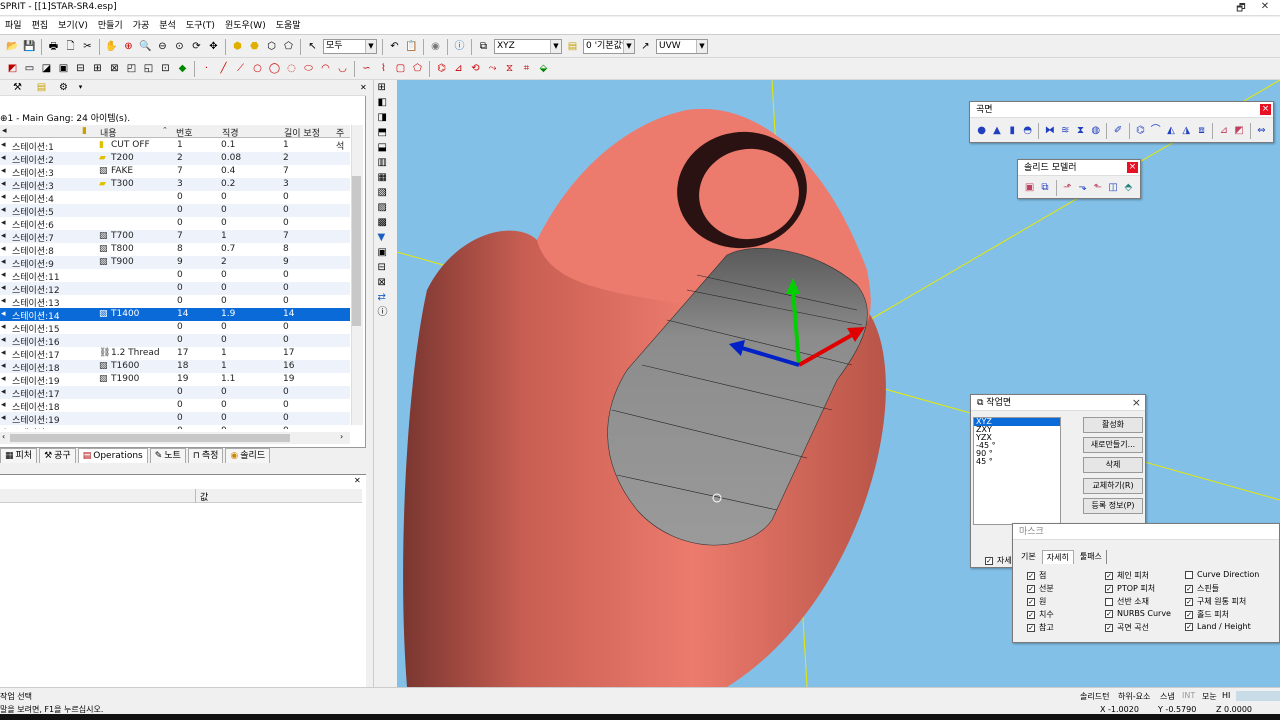  Describe the element at coordinates (981, 131) in the screenshot. I see `sphere-icon: ●` at that location.